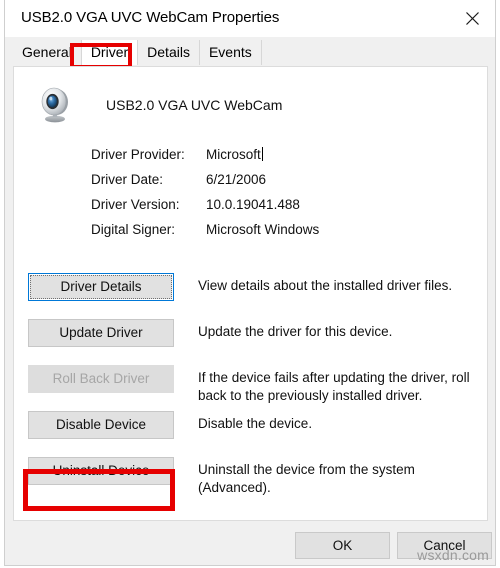 This screenshot has height=568, width=500. What do you see at coordinates (262, 154) in the screenshot?
I see `text-caret` at bounding box center [262, 154].